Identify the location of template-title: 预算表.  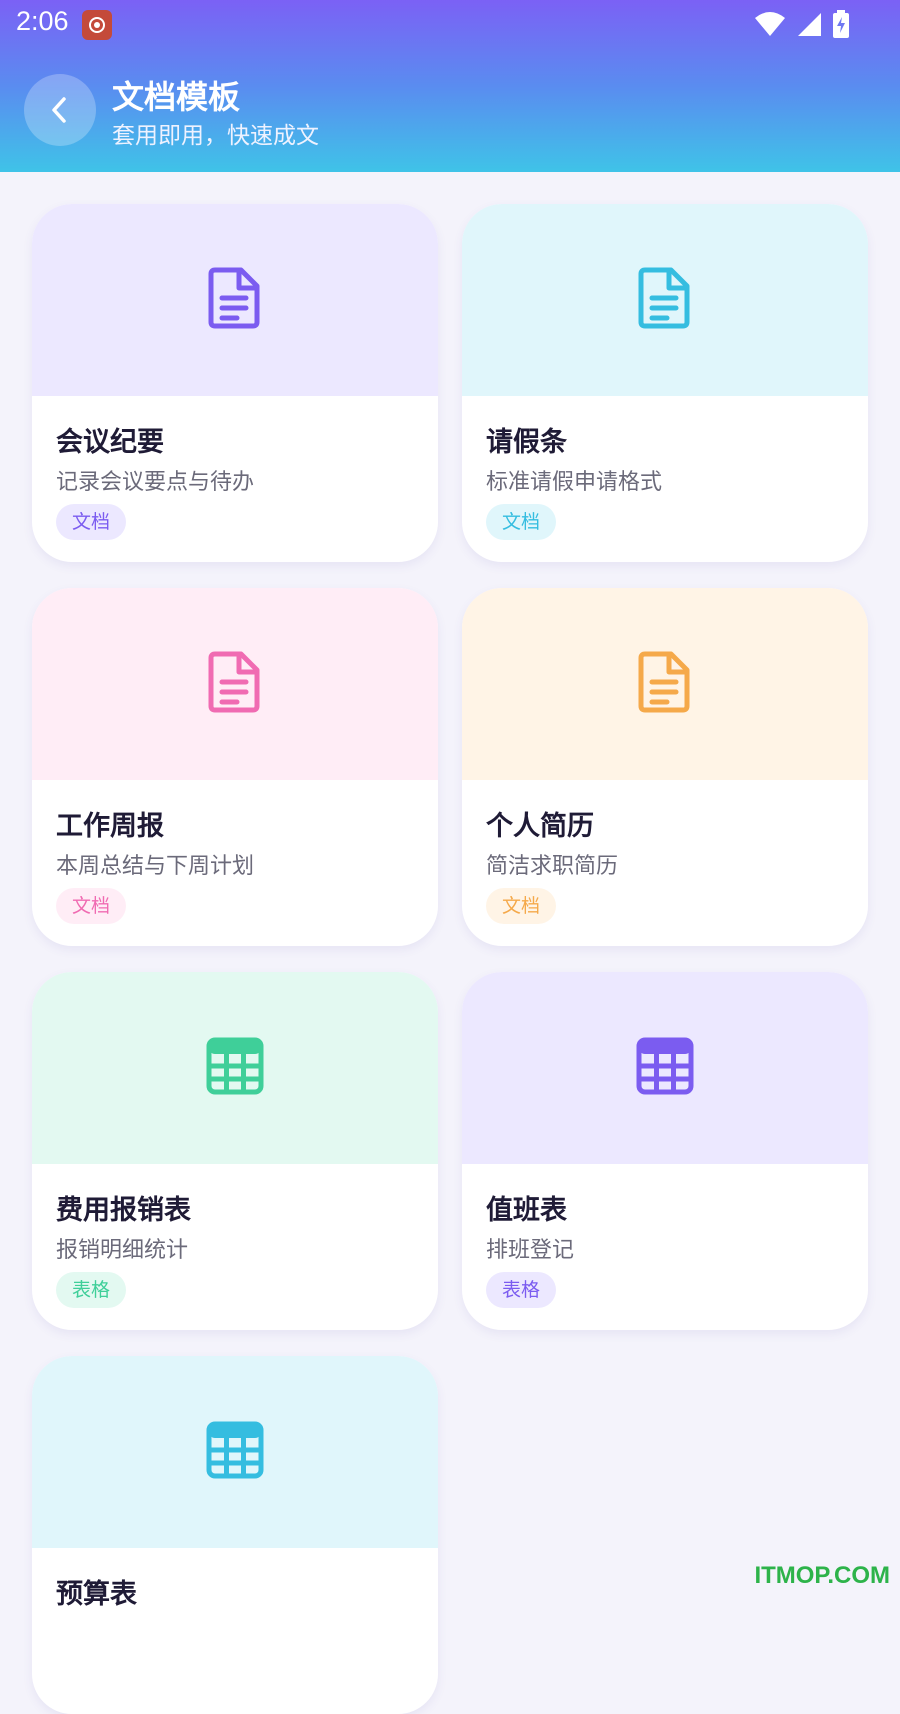
(96, 1591).